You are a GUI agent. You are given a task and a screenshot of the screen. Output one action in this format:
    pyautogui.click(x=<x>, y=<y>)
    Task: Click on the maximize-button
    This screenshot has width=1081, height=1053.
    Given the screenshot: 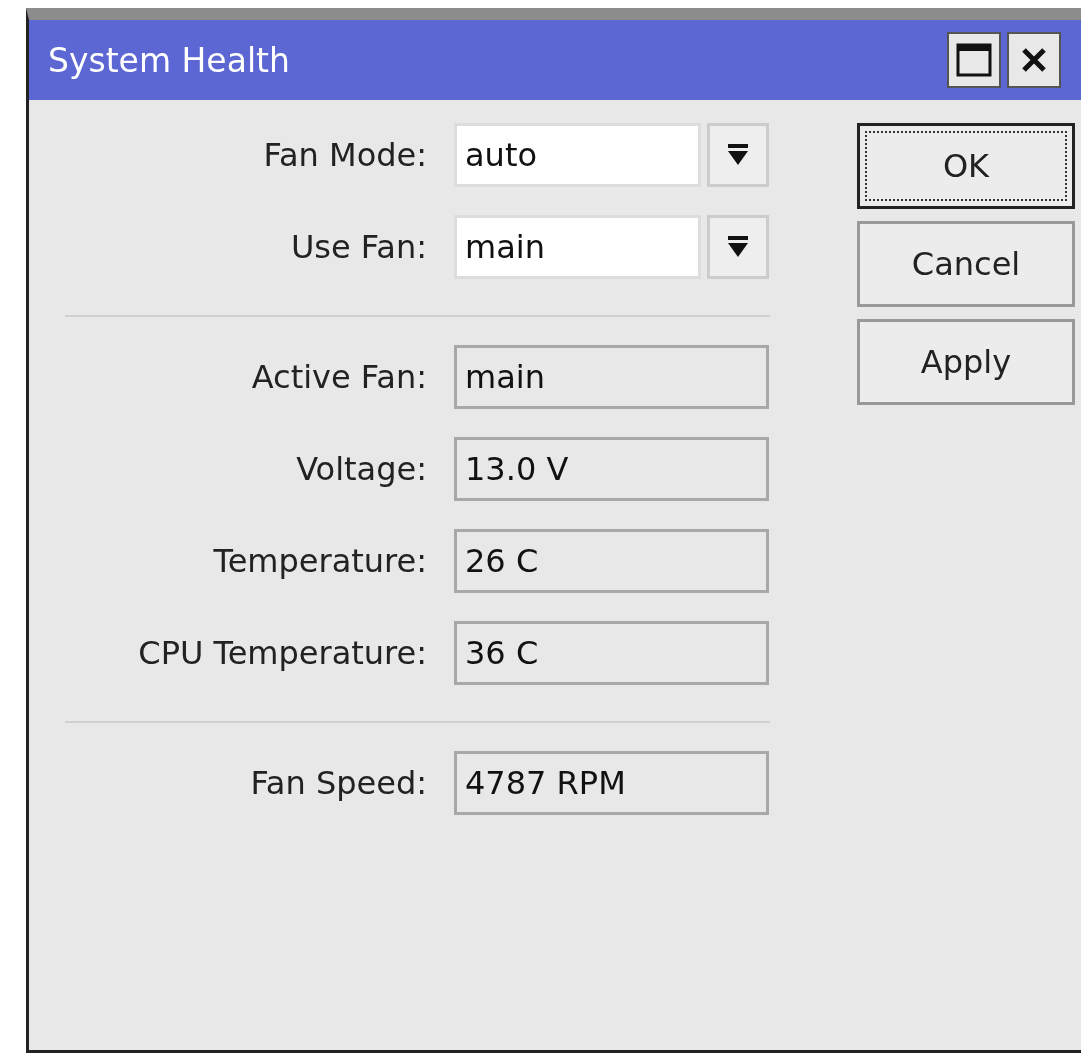 What is the action you would take?
    pyautogui.click(x=974, y=60)
    